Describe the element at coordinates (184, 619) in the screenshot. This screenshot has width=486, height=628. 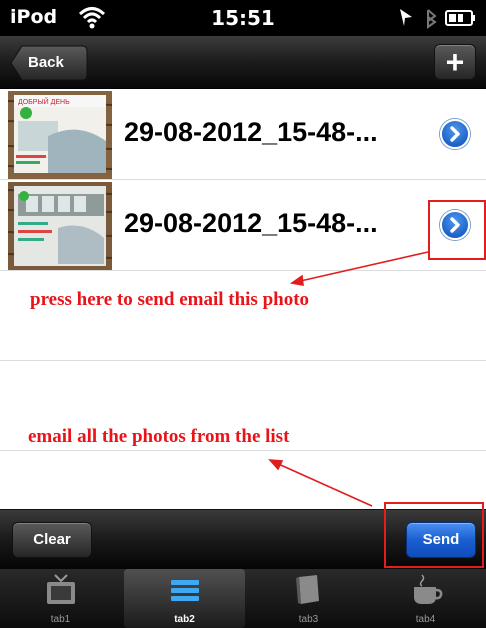
I see `tab-label: tab2` at that location.